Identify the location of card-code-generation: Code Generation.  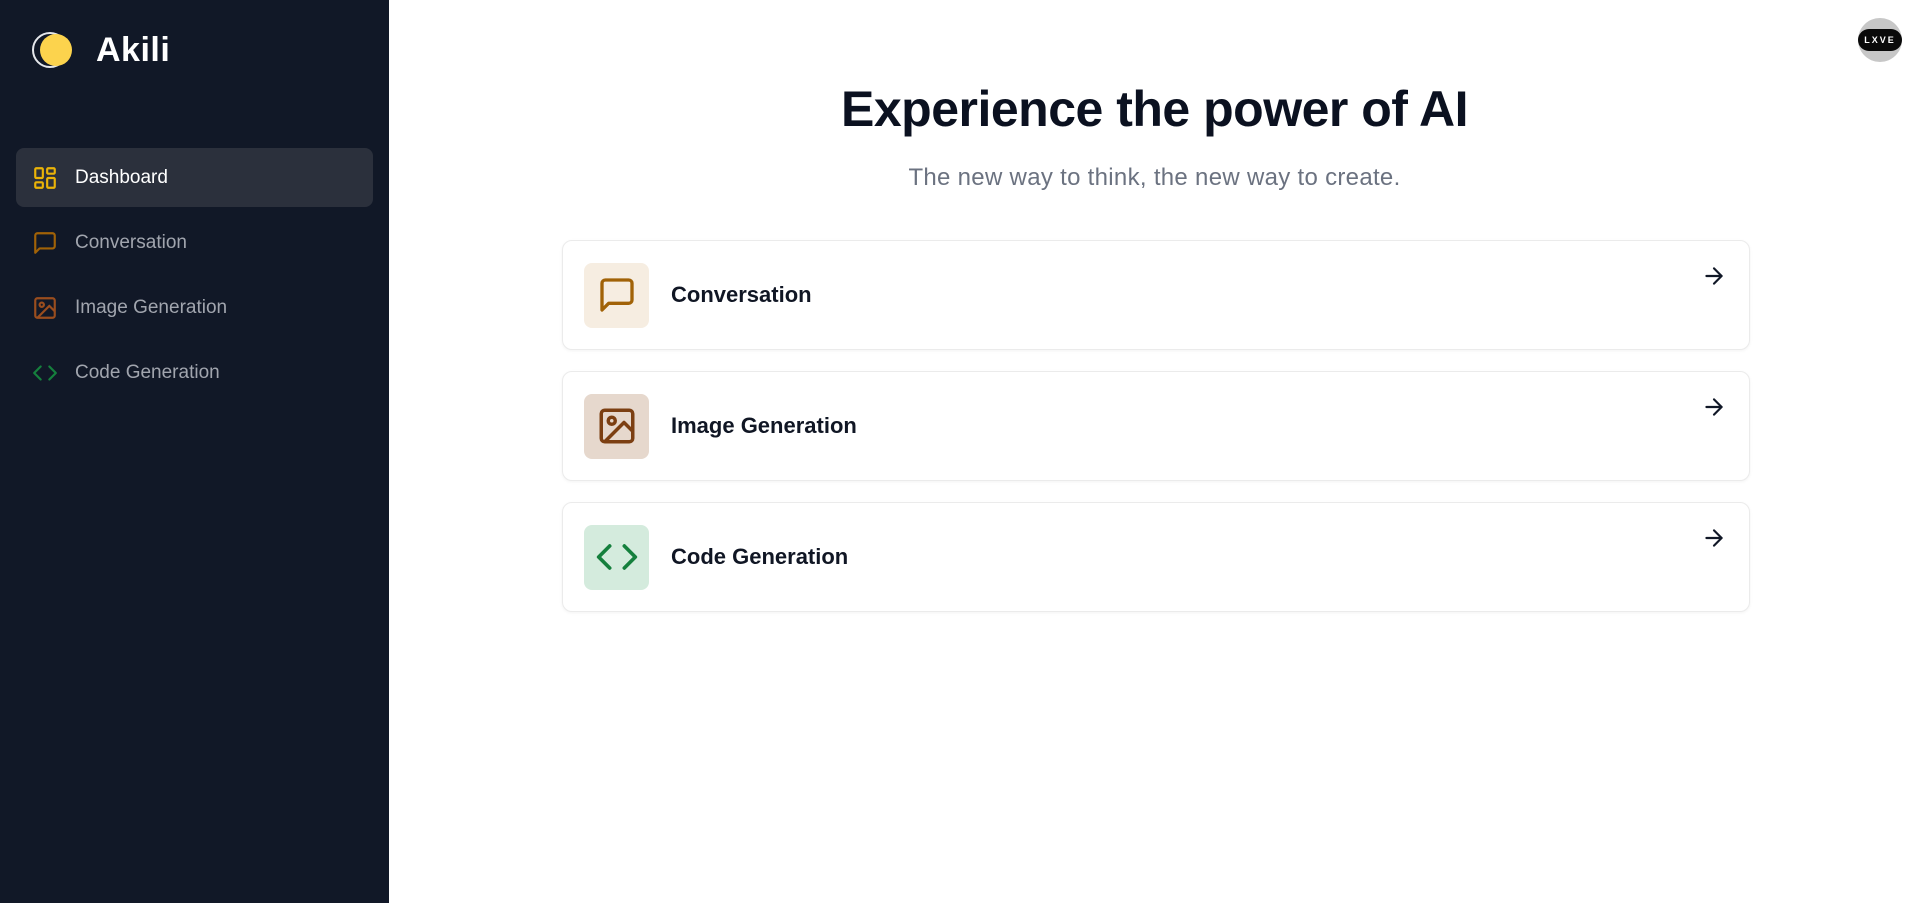
(1156, 557).